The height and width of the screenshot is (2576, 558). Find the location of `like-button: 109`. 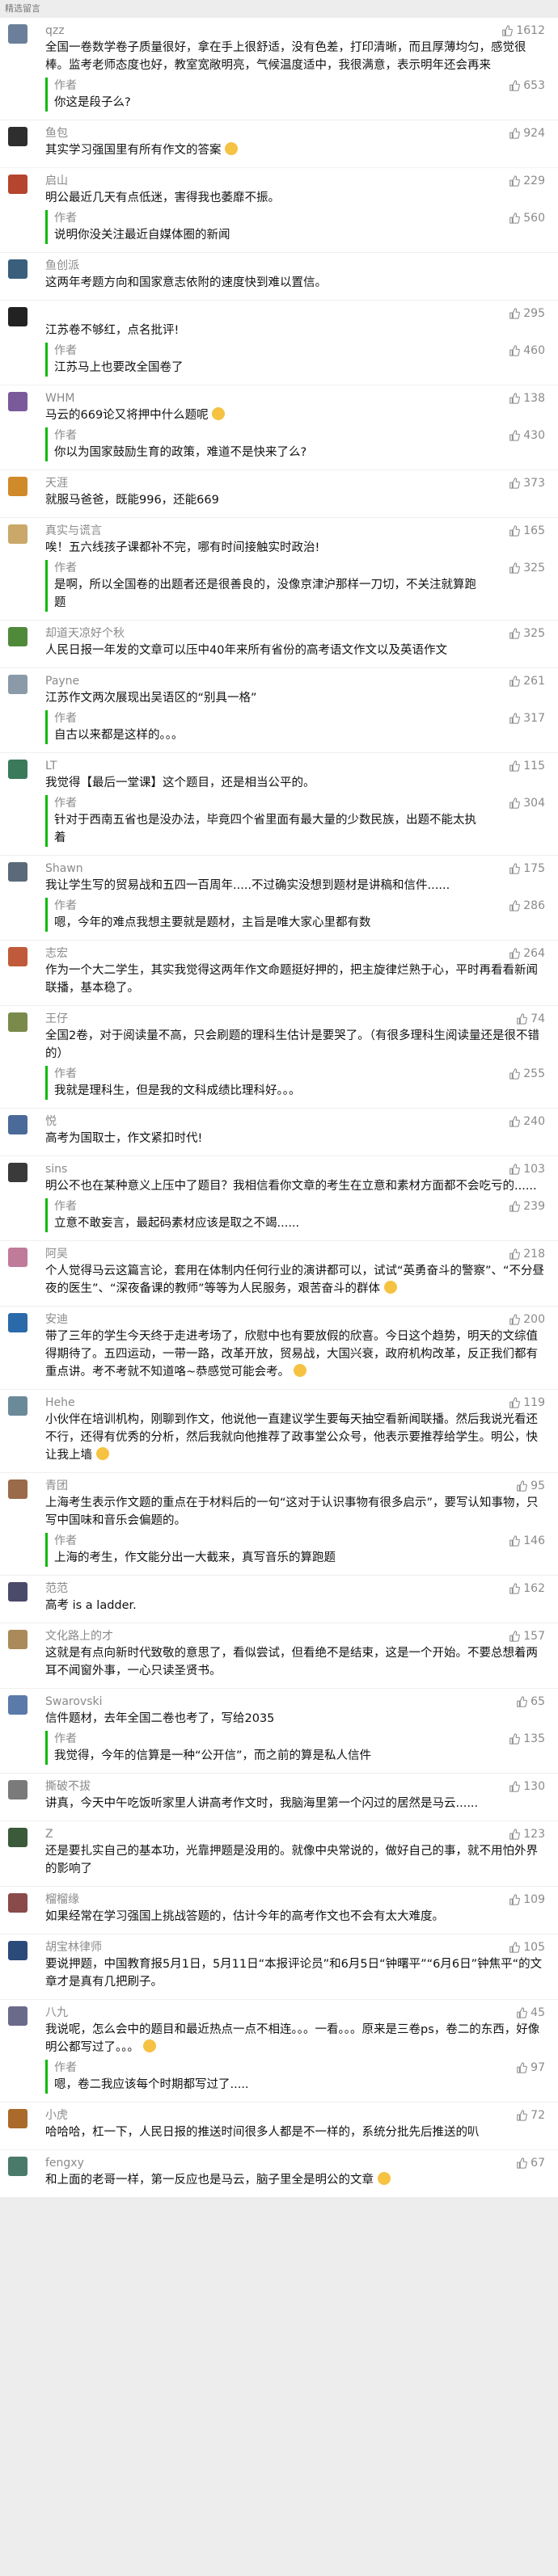

like-button: 109 is located at coordinates (527, 1900).